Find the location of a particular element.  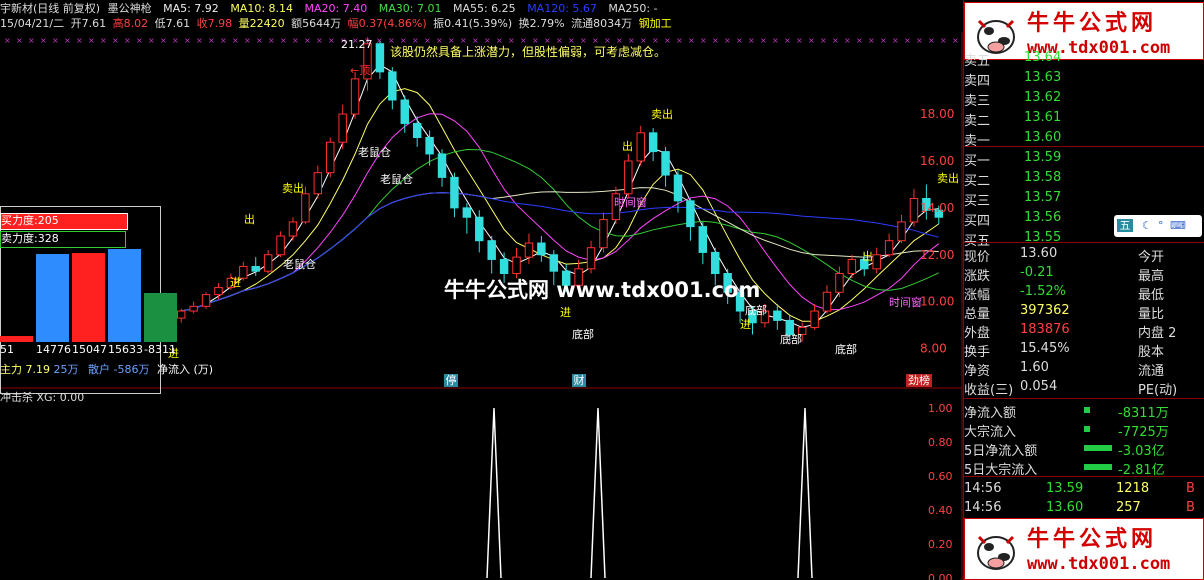

jin-label-1: 进 is located at coordinates (235, 282).